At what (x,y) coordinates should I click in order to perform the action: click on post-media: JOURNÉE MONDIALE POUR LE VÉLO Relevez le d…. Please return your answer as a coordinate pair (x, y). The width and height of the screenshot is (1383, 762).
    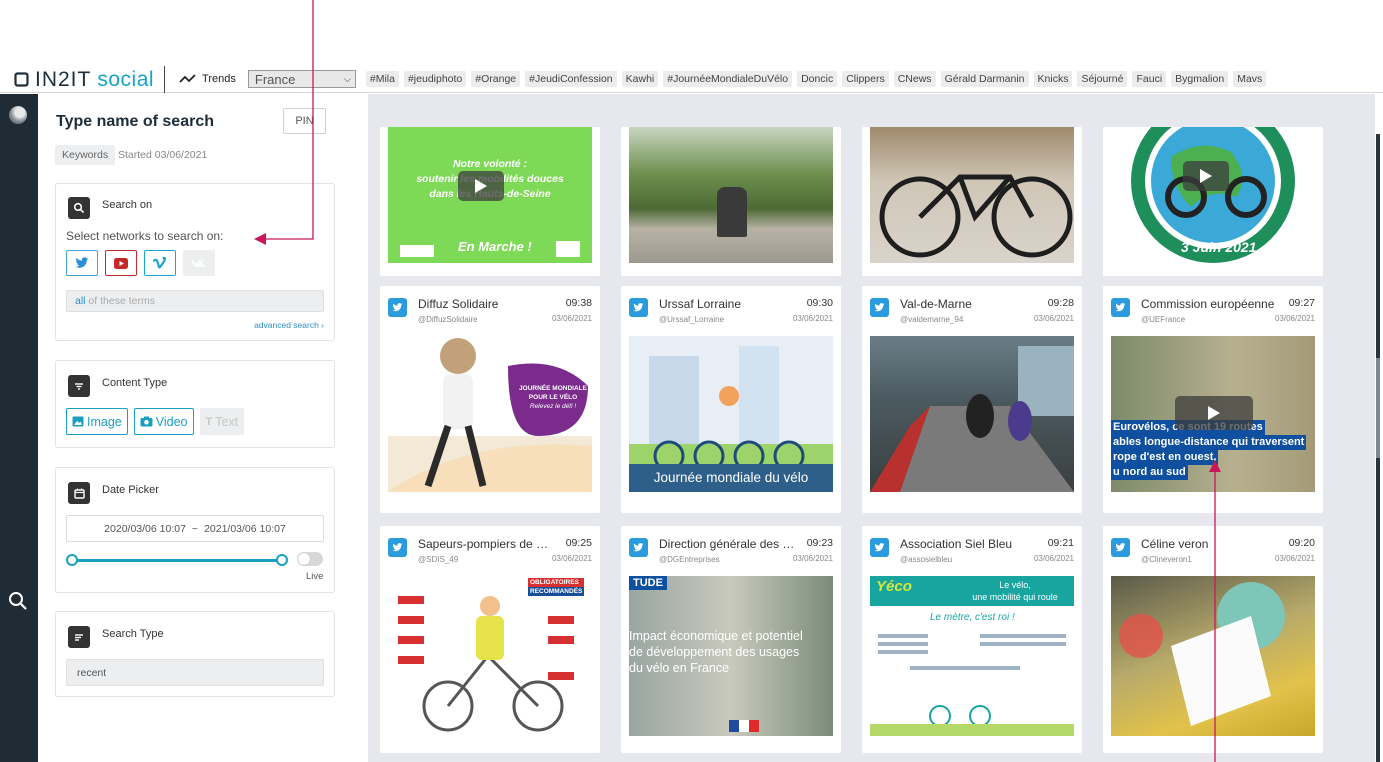
    Looking at the image, I should click on (490, 414).